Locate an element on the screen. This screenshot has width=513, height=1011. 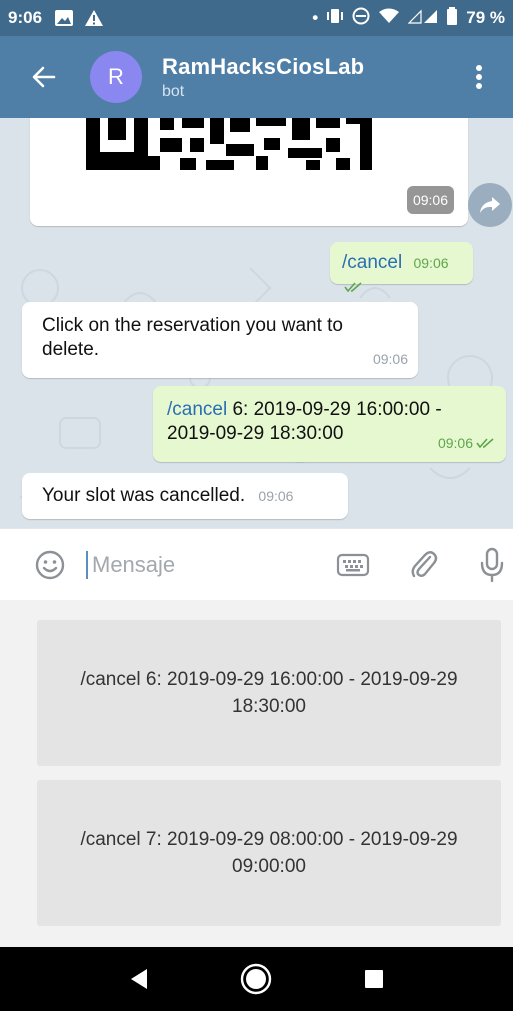
message-input-bar is located at coordinates (256, 564).